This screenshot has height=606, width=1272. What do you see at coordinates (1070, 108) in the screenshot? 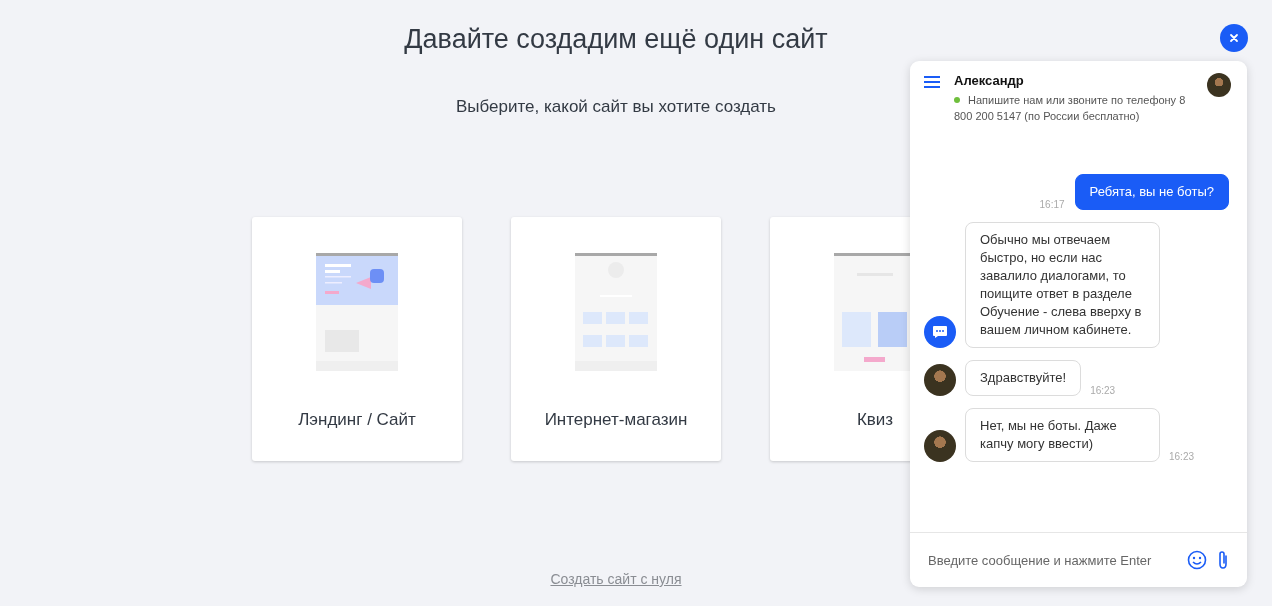
I see `chat-status-text: Напишите нам или звоните по телефону 8 800 200 5147 (по России бесплатно)` at bounding box center [1070, 108].